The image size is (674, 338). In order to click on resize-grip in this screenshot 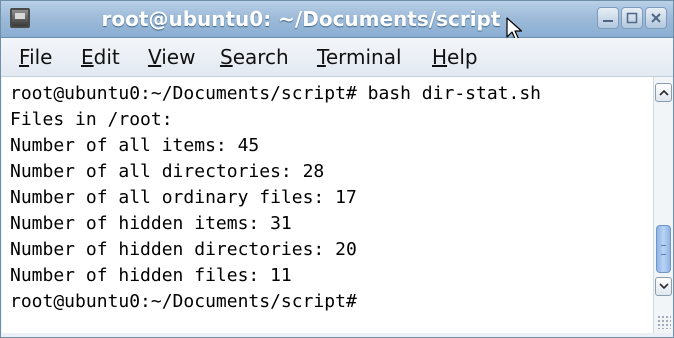, I will do `click(664, 322)`.